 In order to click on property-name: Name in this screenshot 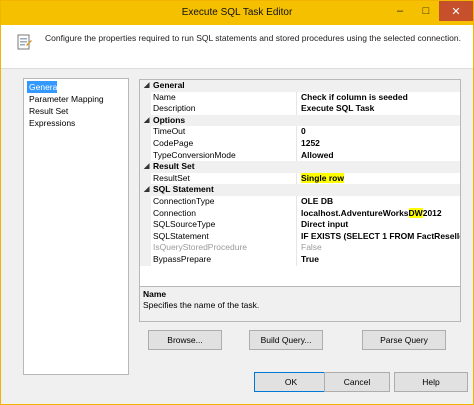, I will do `click(164, 96)`.